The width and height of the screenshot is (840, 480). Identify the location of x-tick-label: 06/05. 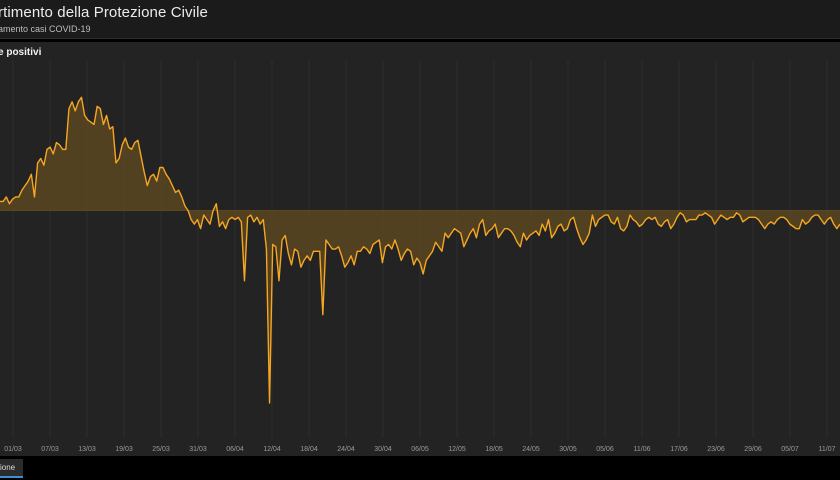
(420, 449).